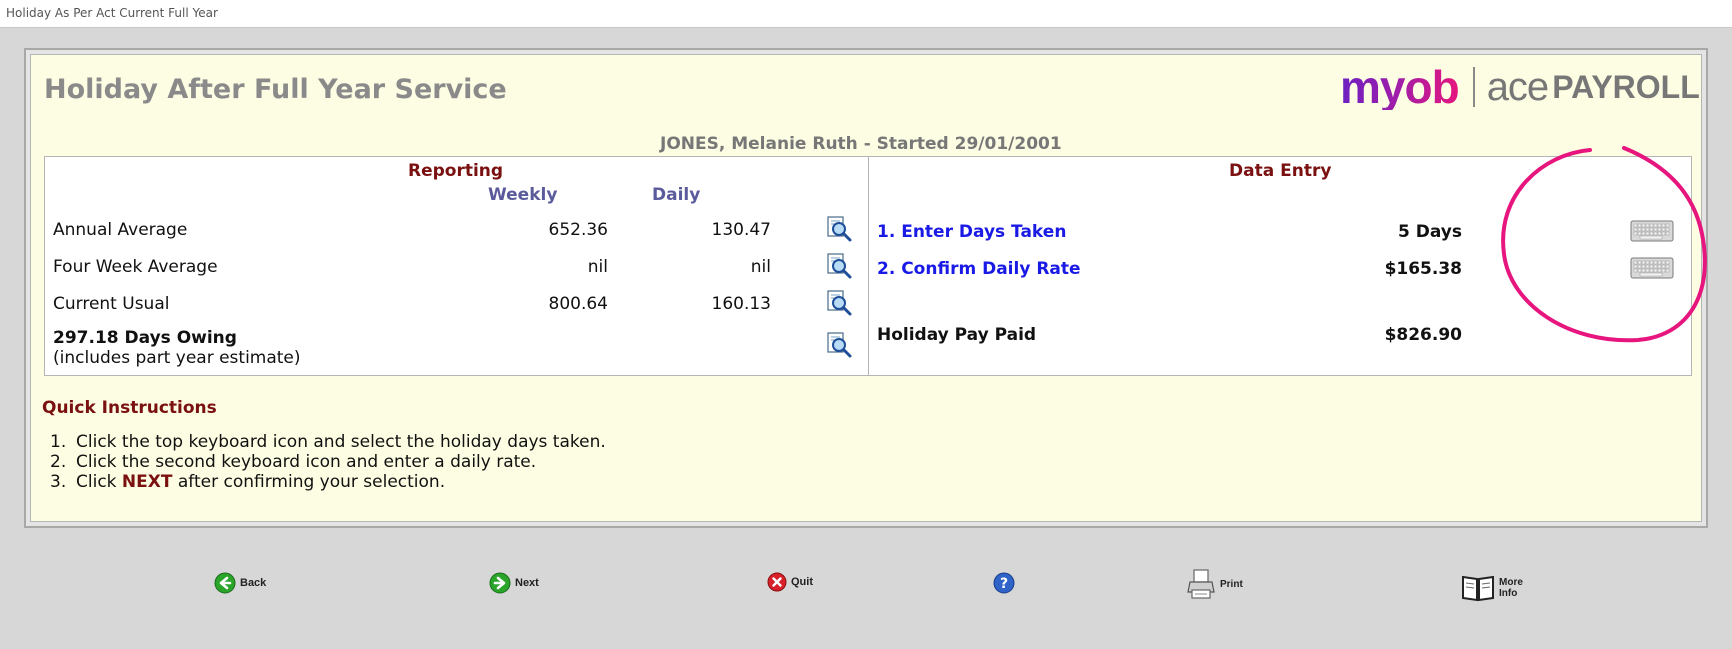  Describe the element at coordinates (1400, 87) in the screenshot. I see `logo-myob: myob` at that location.